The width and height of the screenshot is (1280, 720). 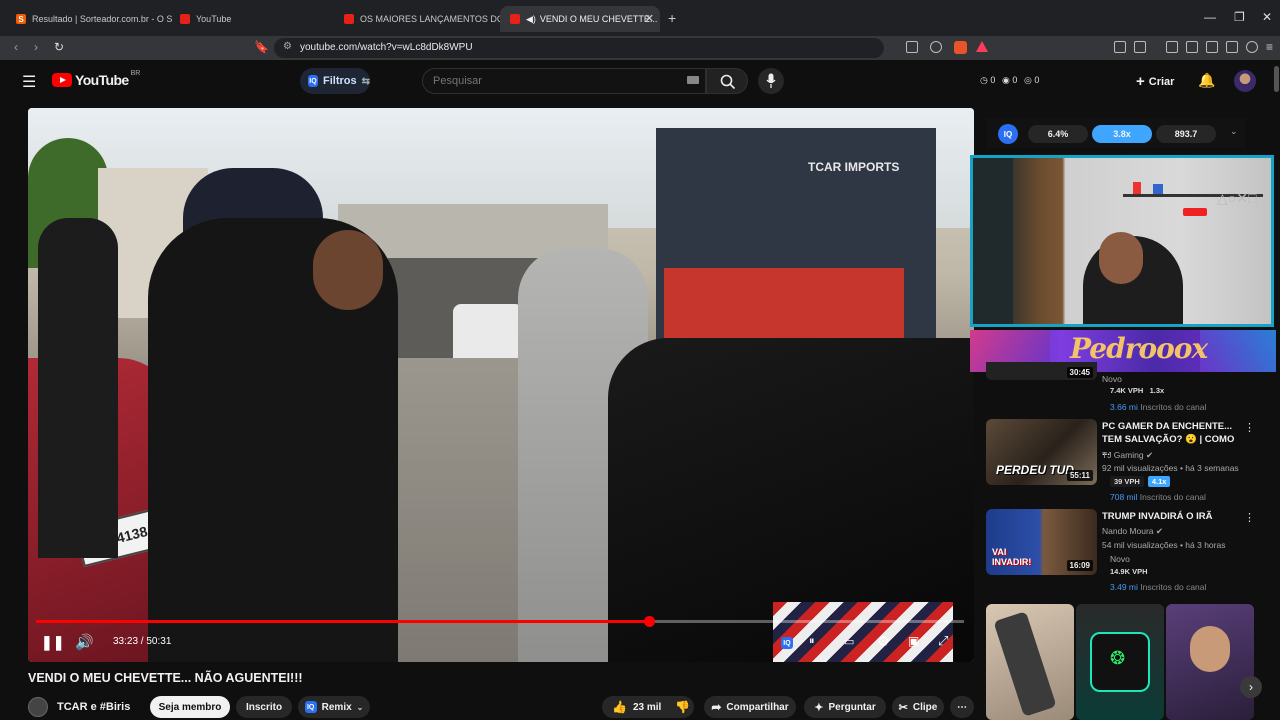 I want to click on youtube-logo: YouTube BR, so click(x=96, y=79).